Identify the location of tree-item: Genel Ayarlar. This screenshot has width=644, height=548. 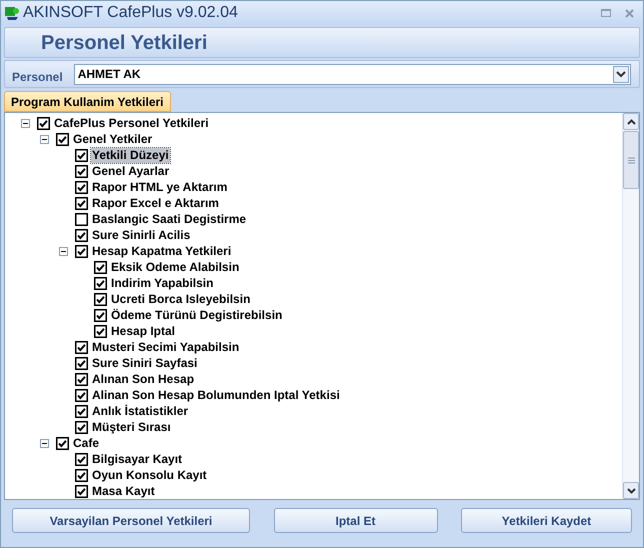
(130, 171).